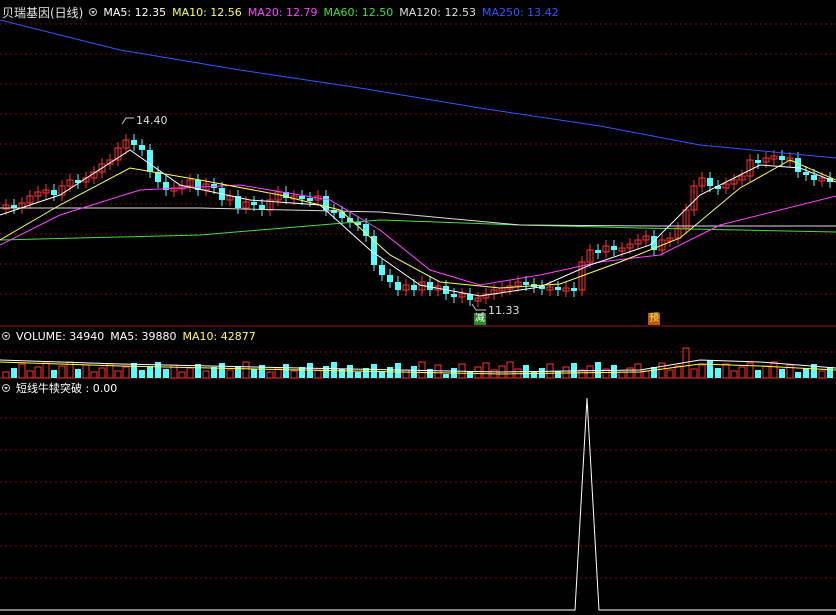 The width and height of the screenshot is (836, 615). What do you see at coordinates (127, 121) in the screenshot?
I see `high-pointer` at bounding box center [127, 121].